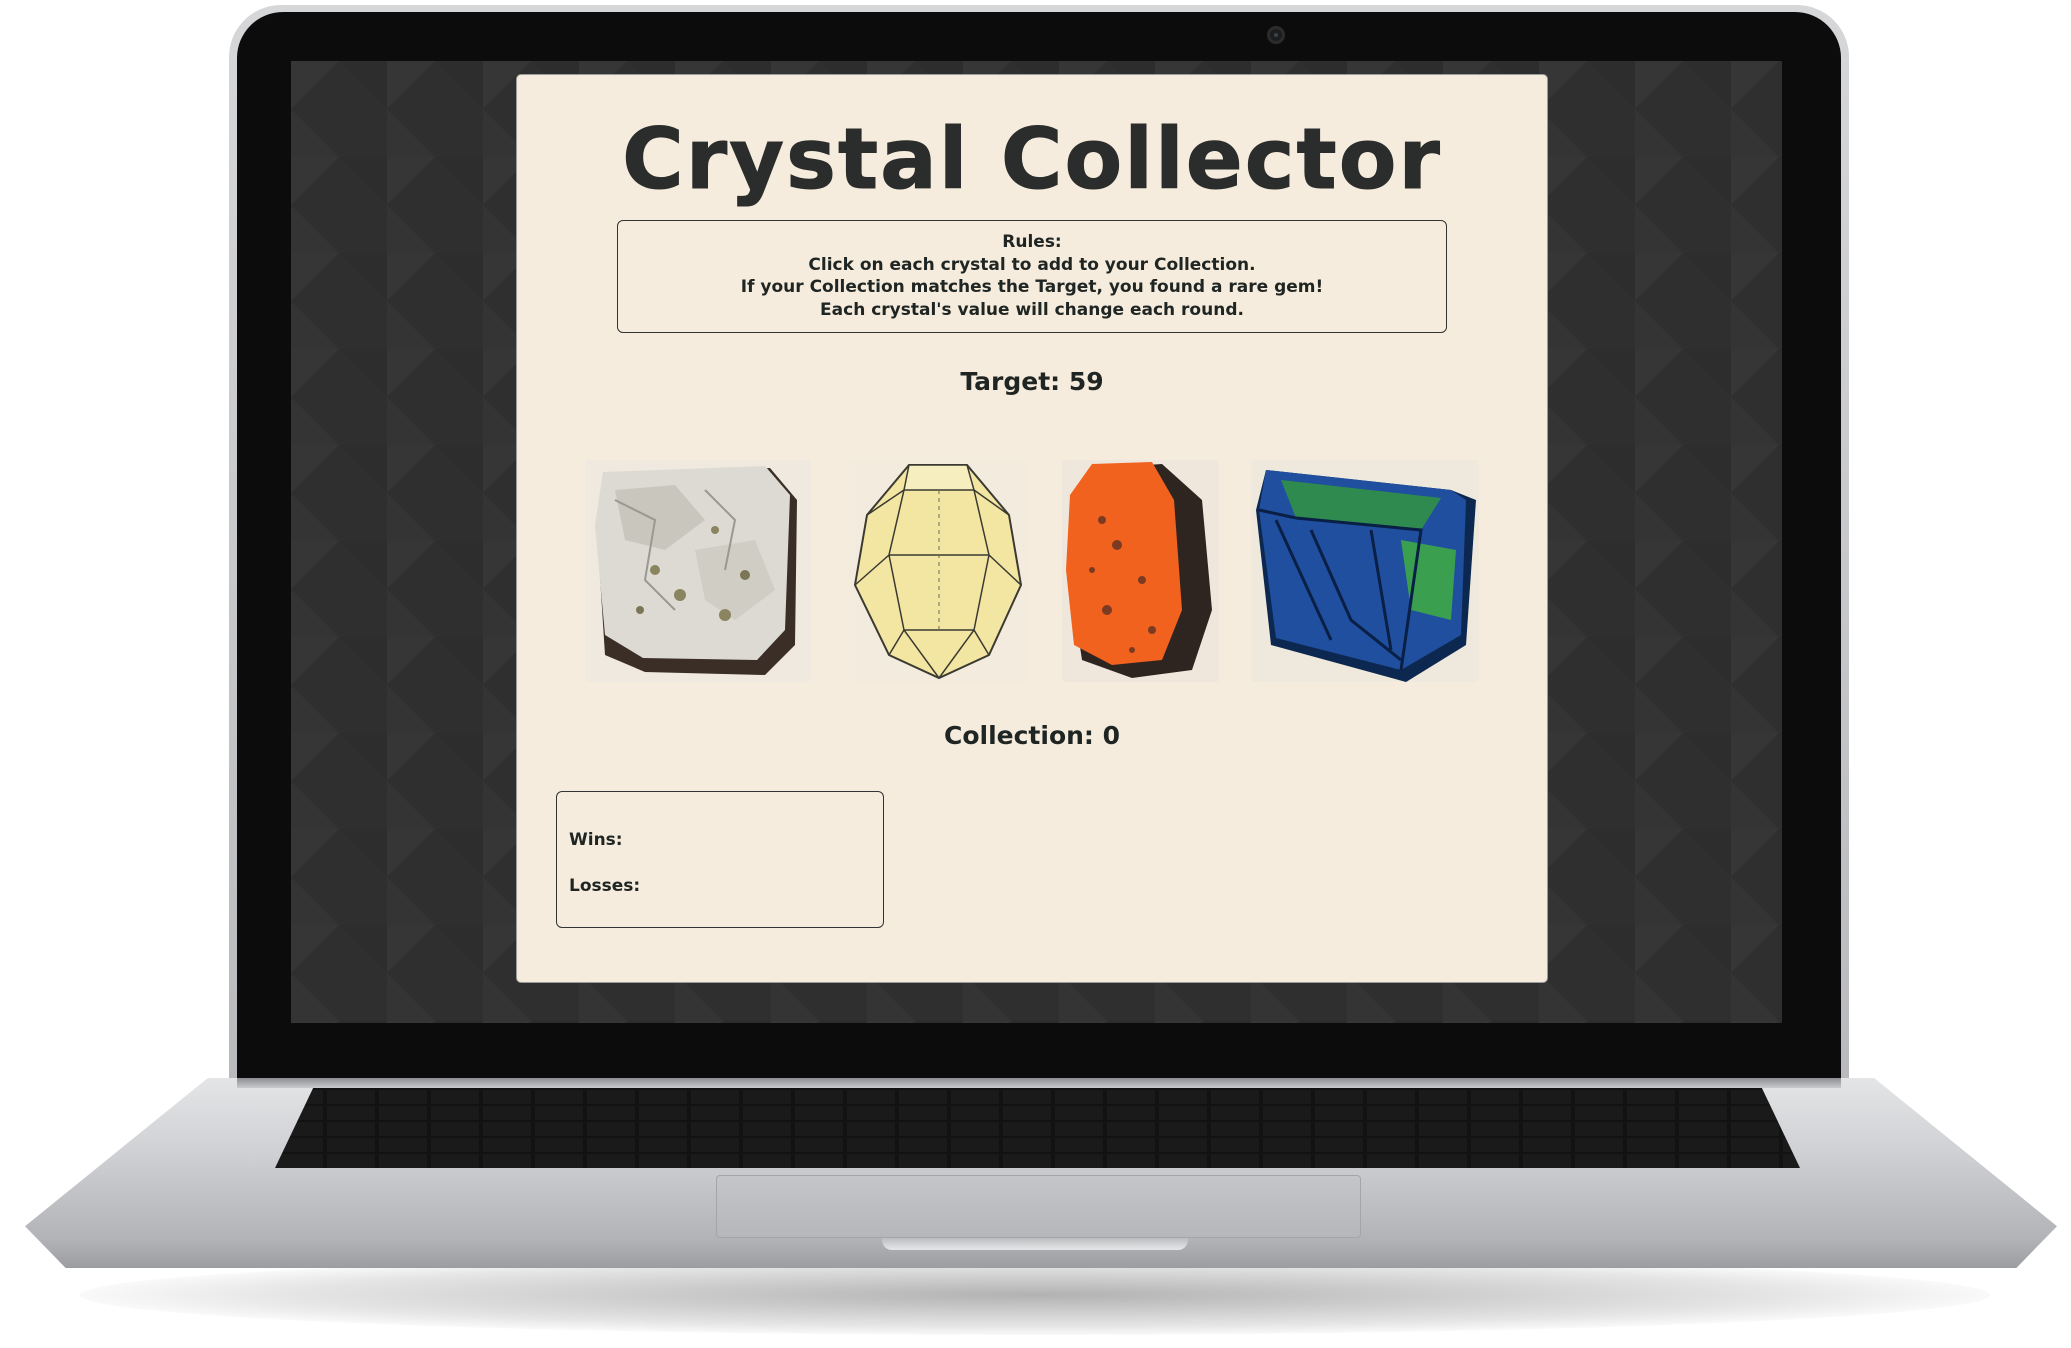 This screenshot has height=1348, width=2071. I want to click on wins-label: Wins:, so click(596, 840).